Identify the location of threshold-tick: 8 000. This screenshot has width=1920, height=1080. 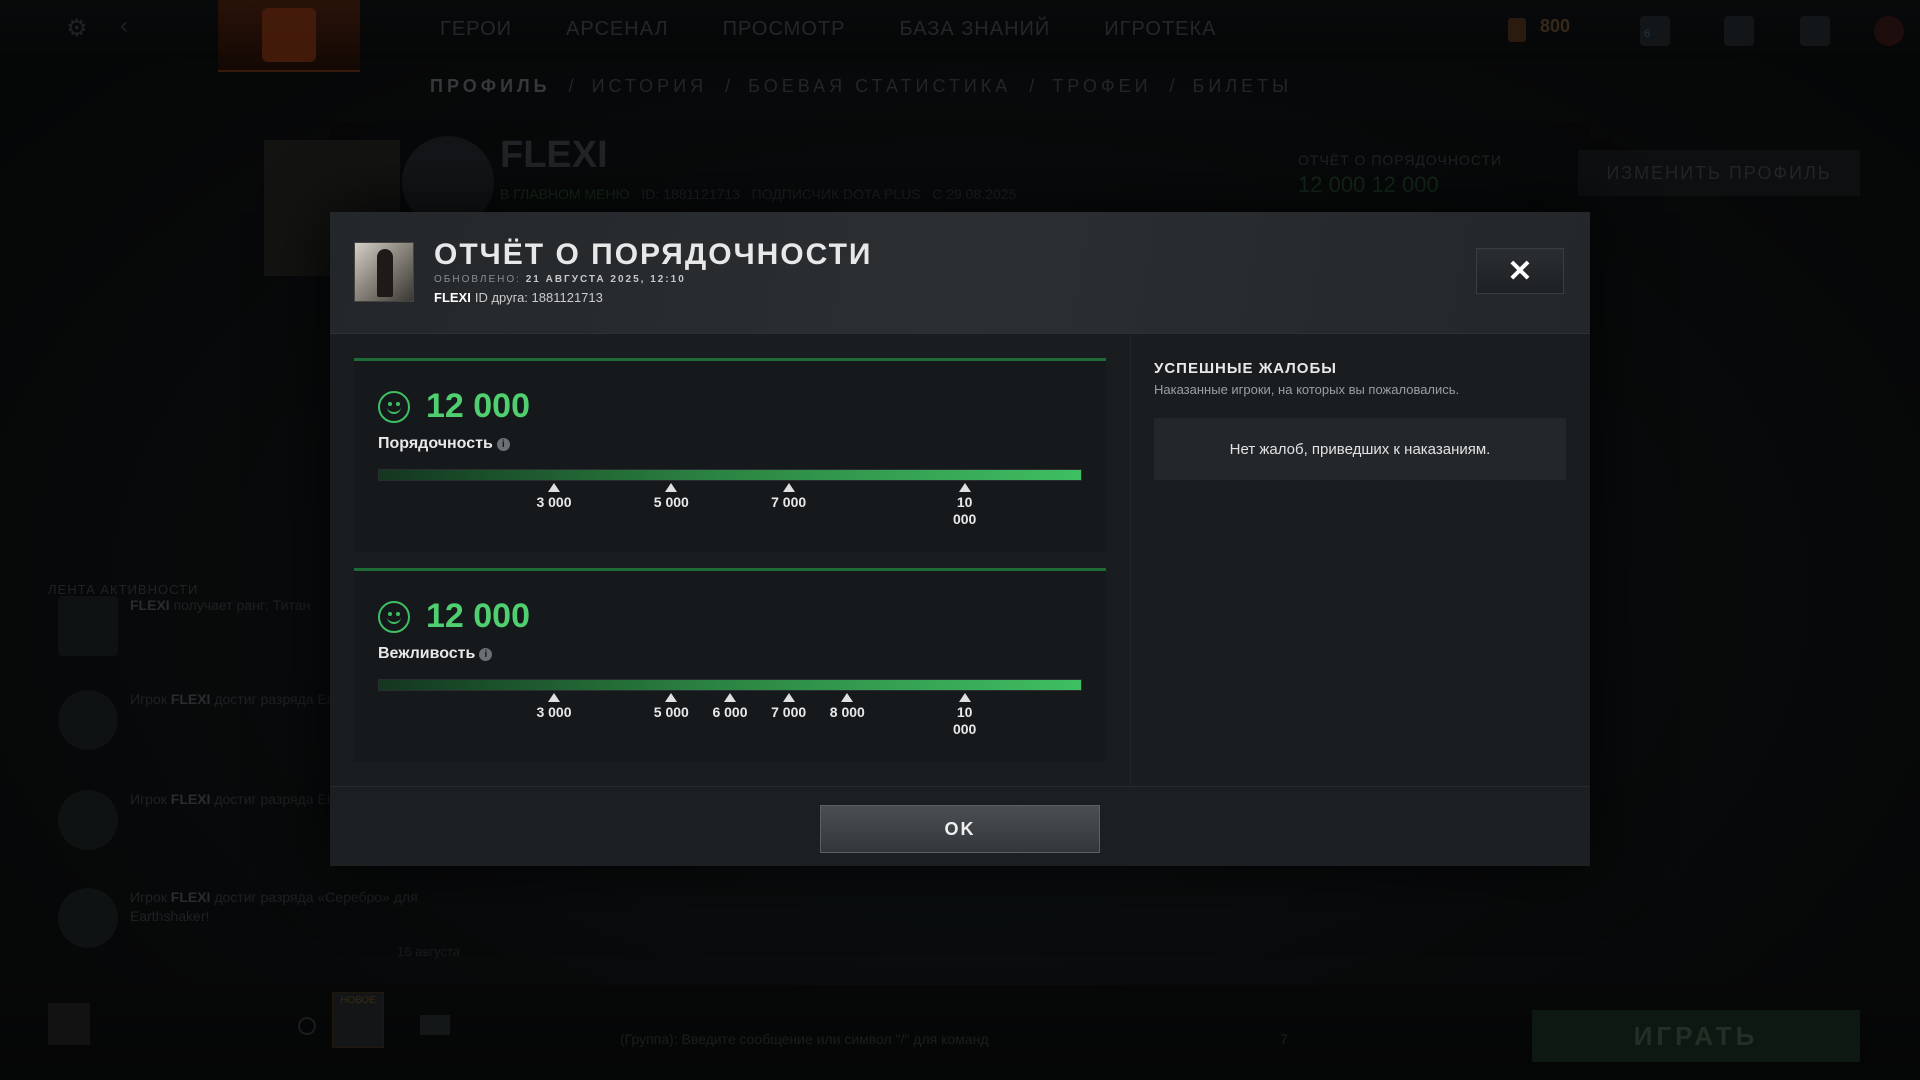
(847, 707).